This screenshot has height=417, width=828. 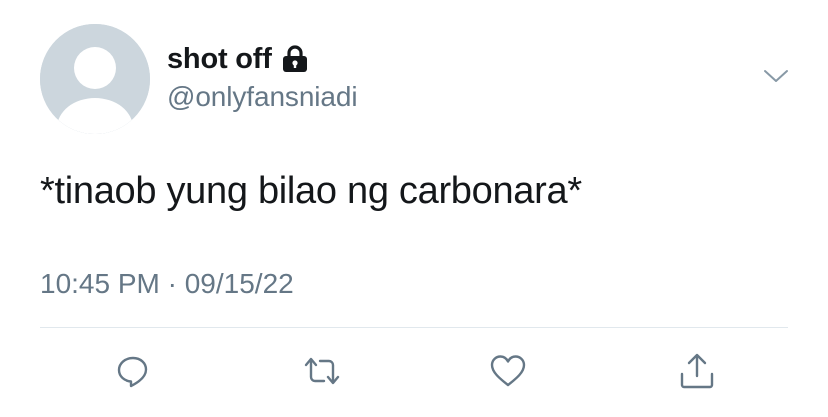 I want to click on handle: @onlyfansniadi, so click(x=262, y=97).